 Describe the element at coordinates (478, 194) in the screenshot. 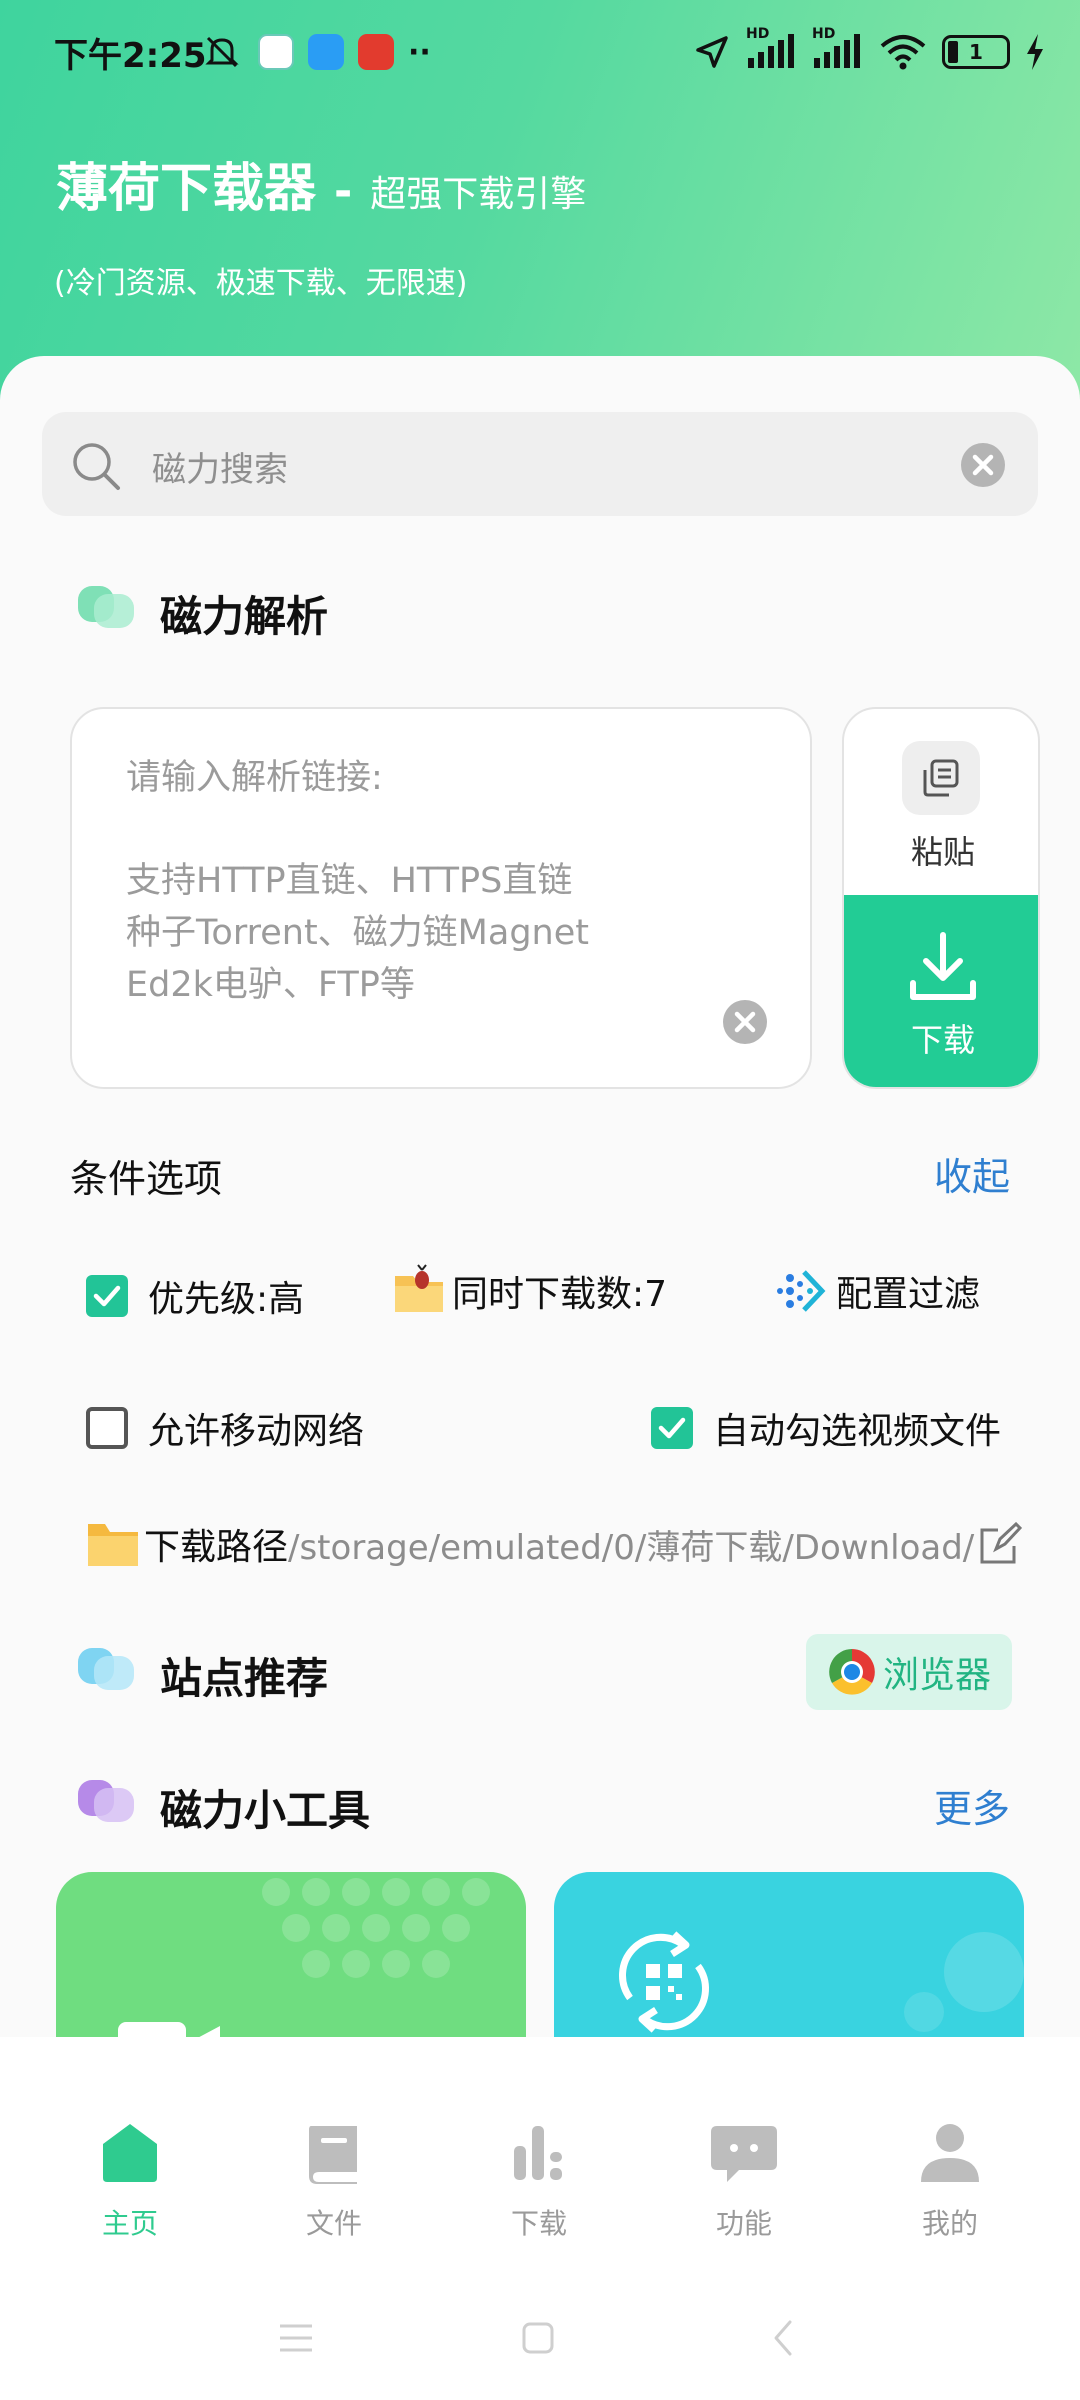

I see `app-tagline: 超强下载引擎` at that location.